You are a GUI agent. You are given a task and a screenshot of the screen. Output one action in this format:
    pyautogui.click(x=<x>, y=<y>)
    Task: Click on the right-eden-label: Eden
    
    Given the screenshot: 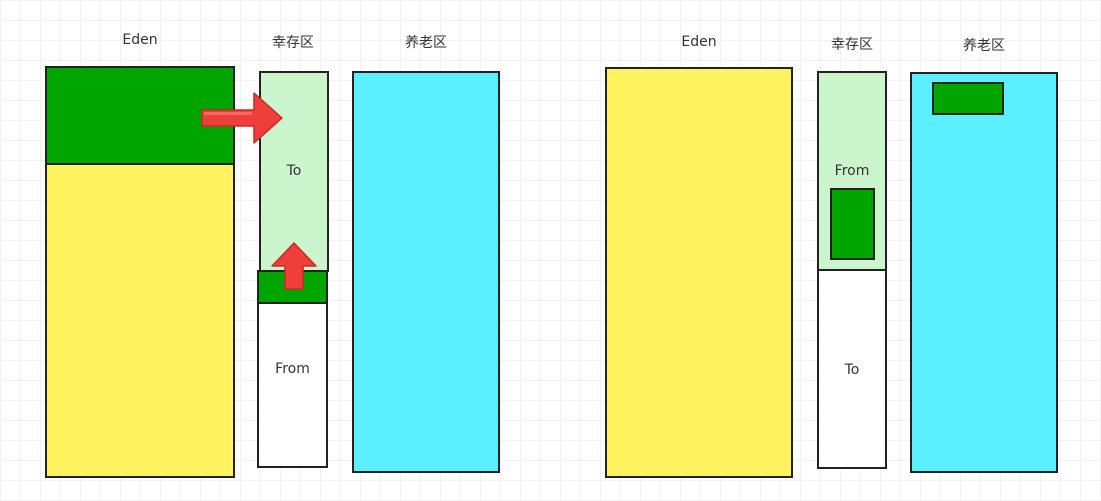 What is the action you would take?
    pyautogui.click(x=699, y=42)
    